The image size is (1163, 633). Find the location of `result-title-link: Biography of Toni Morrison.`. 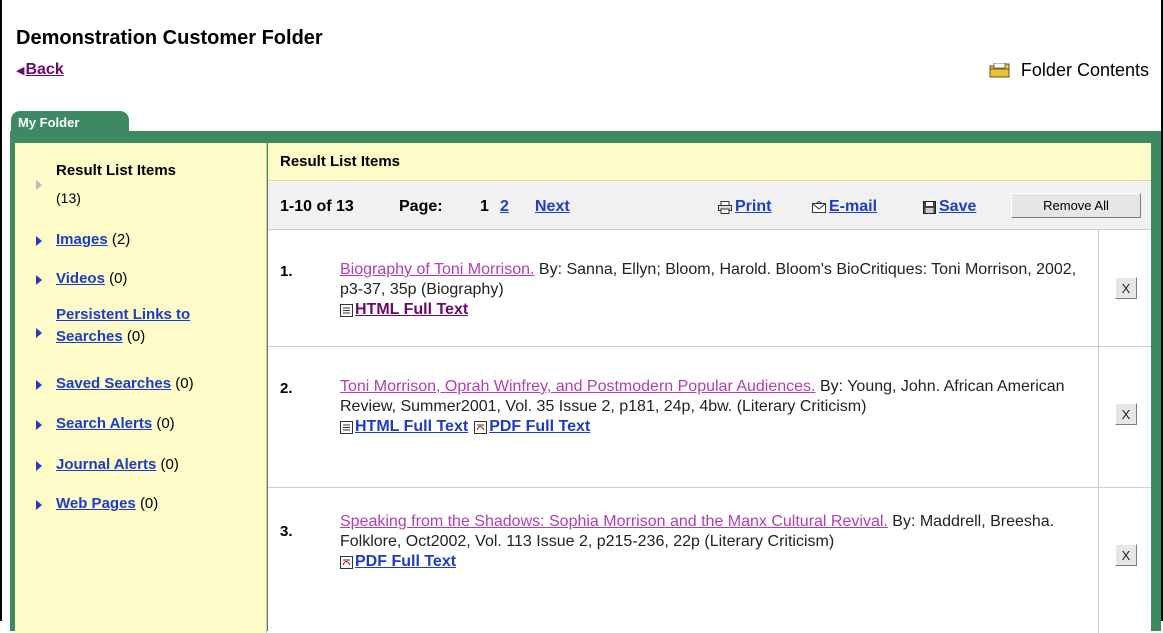

result-title-link: Biography of Toni Morrison. is located at coordinates (437, 269).